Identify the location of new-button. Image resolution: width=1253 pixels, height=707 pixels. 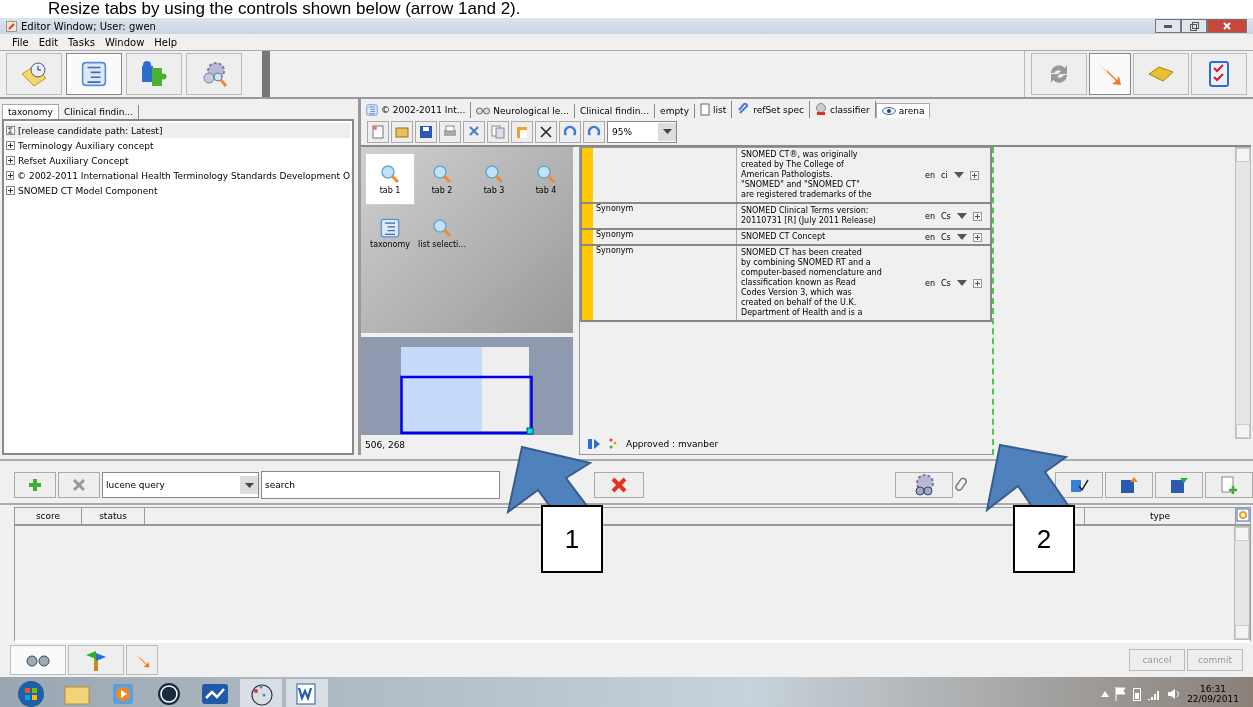
(378, 131).